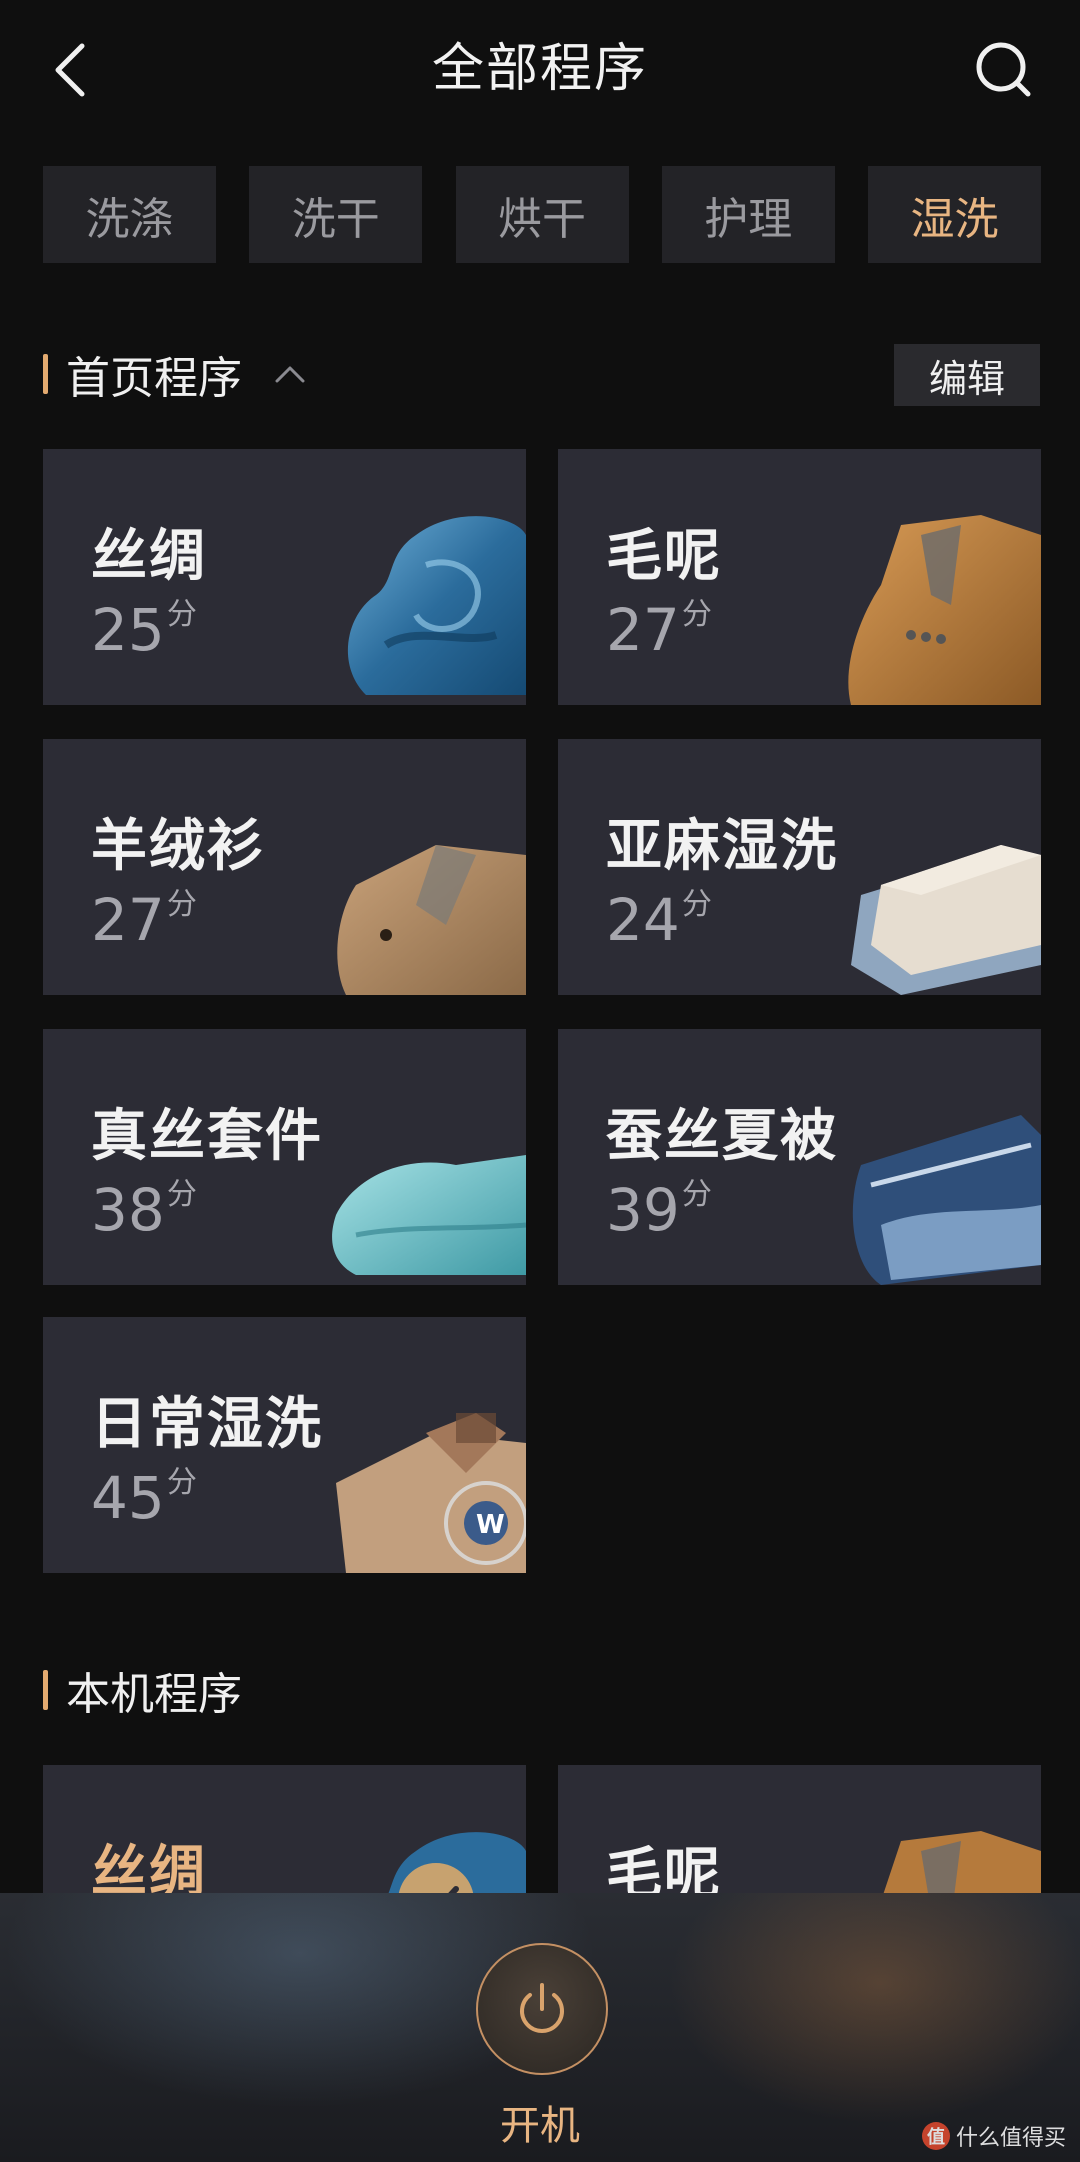 The height and width of the screenshot is (2162, 1080). Describe the element at coordinates (154, 378) in the screenshot. I see `home-programs-title: 首页程序` at that location.